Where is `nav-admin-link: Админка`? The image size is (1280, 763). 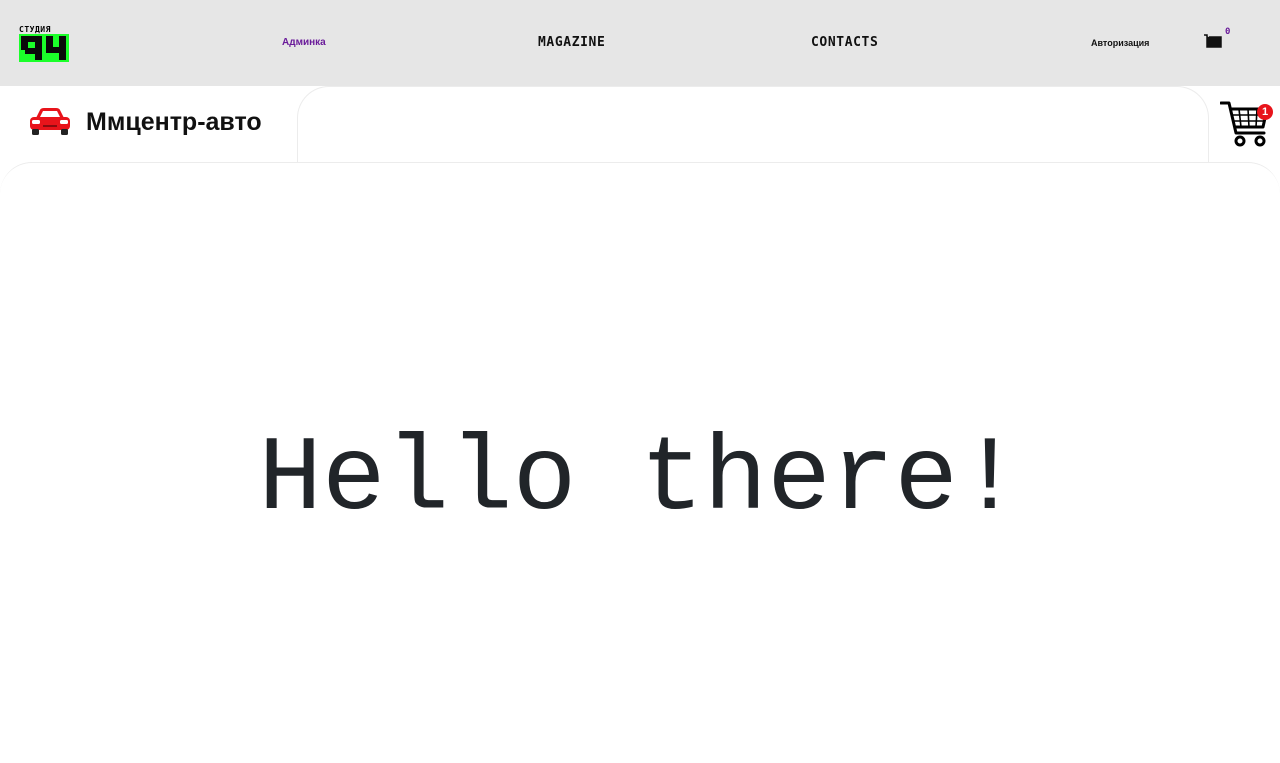 nav-admin-link: Админка is located at coordinates (304, 42).